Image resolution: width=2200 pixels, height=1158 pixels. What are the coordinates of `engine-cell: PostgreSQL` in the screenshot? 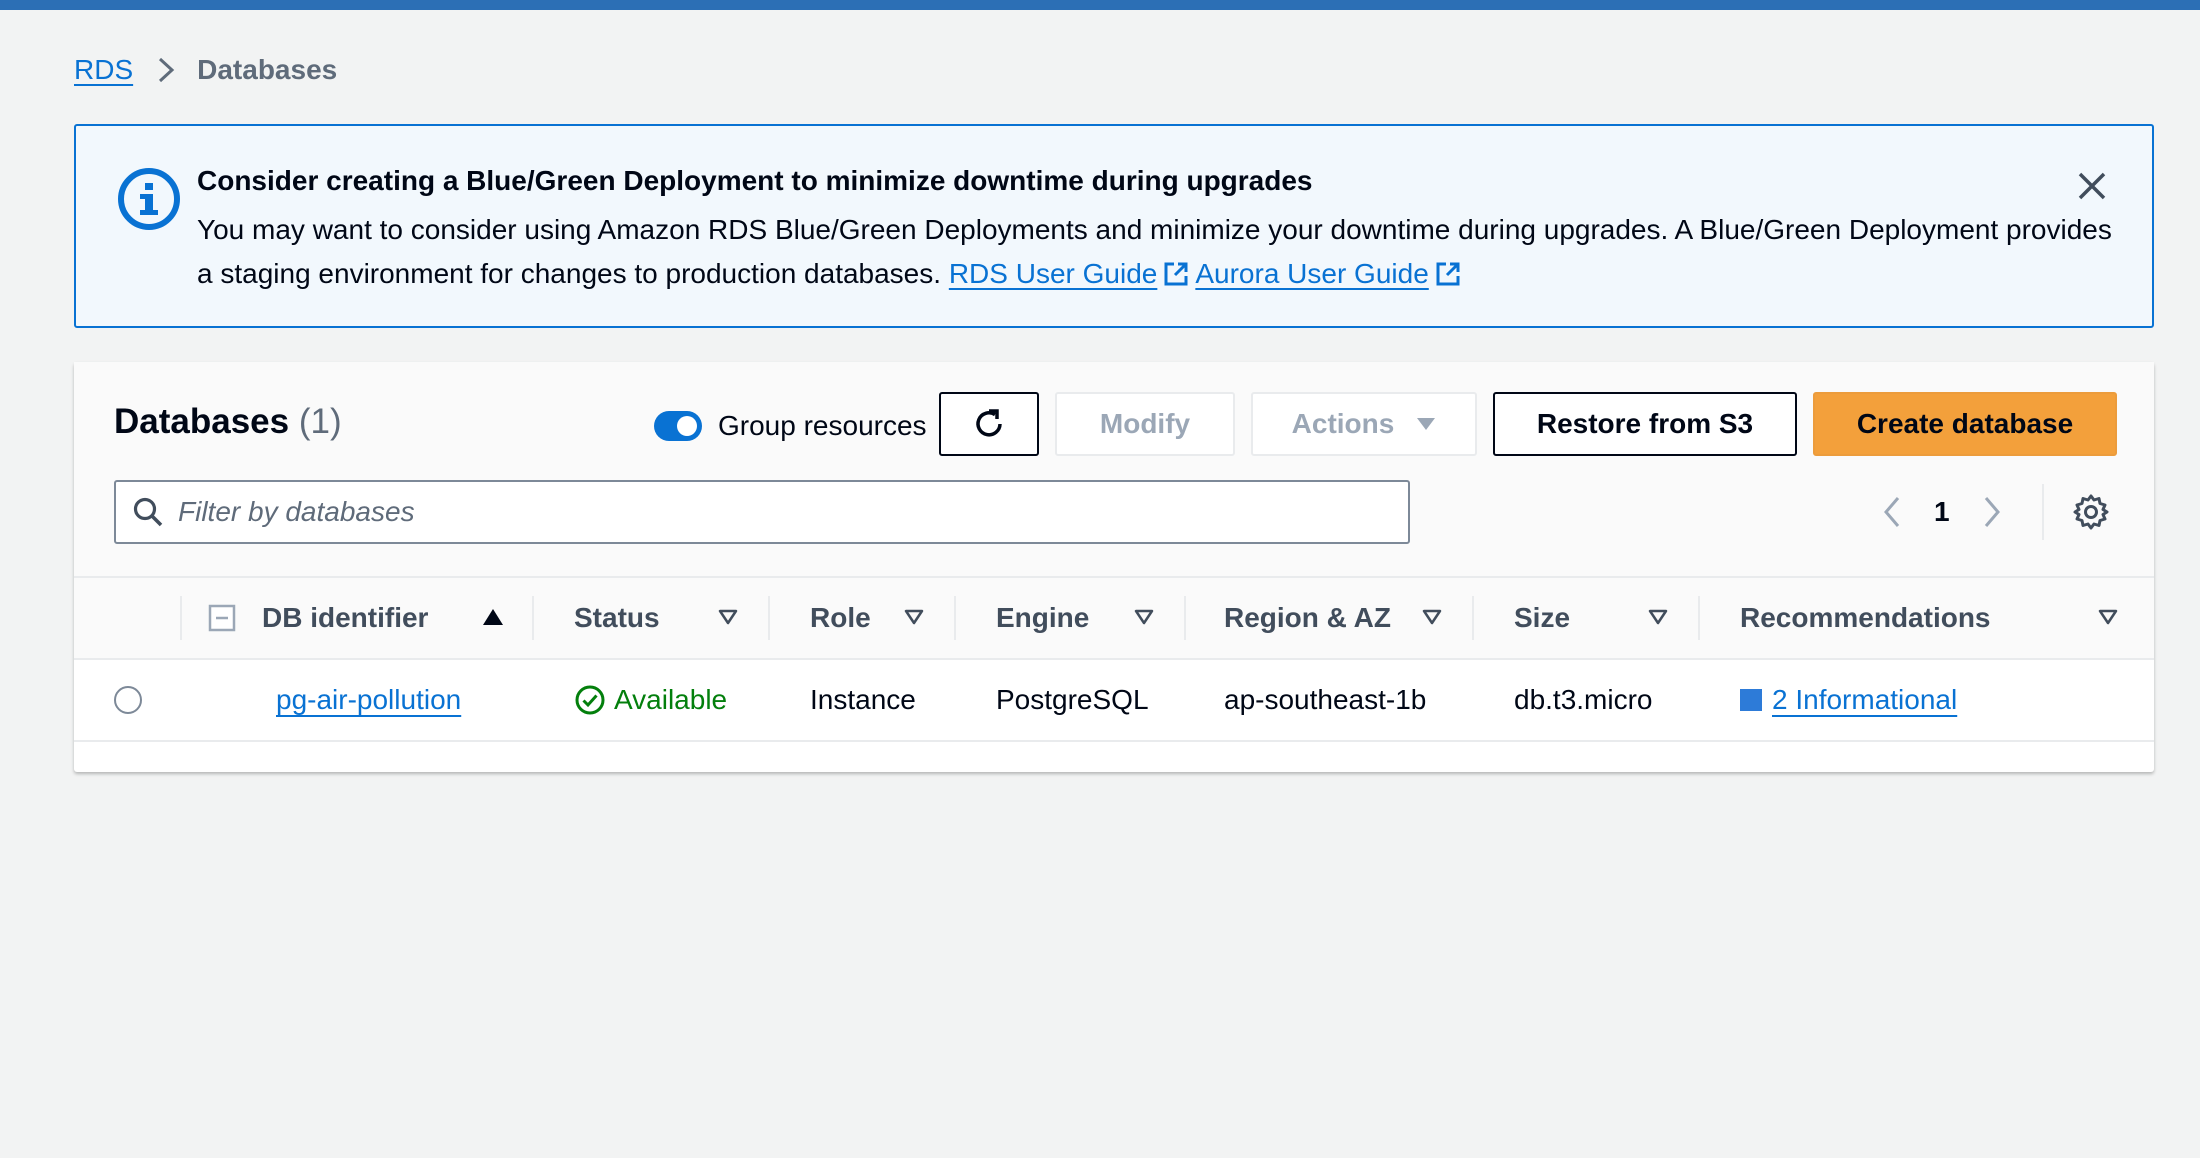 It's located at (1072, 699).